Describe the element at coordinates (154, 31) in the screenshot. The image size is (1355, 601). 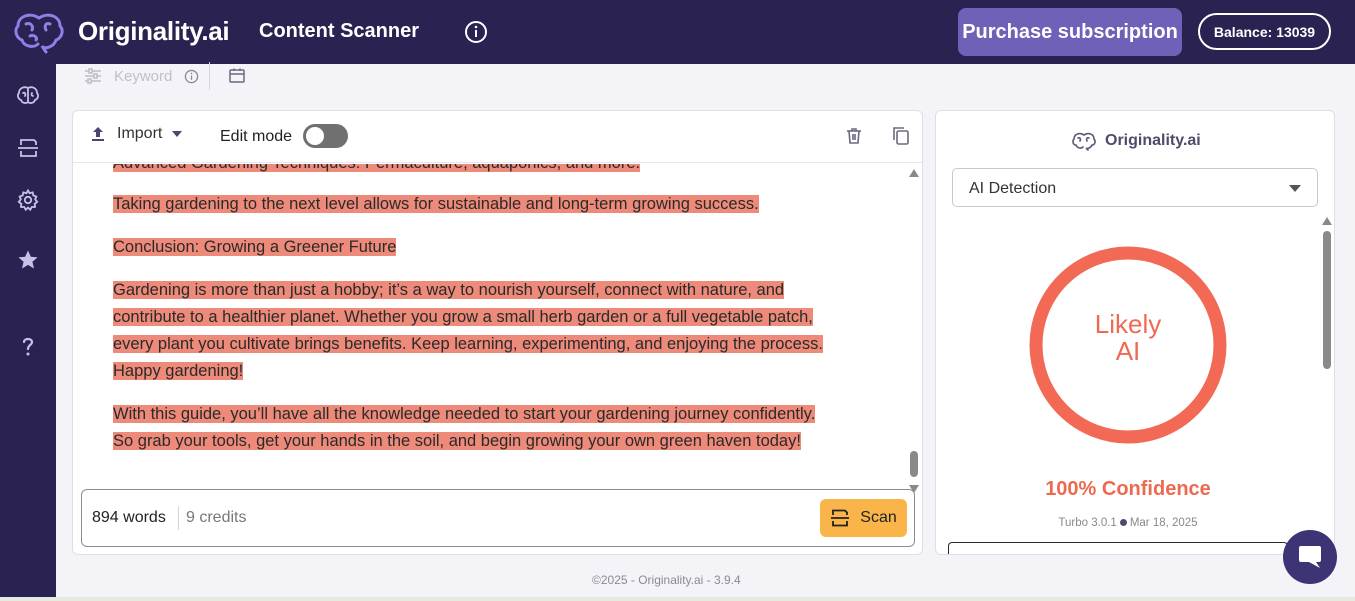
I see `brand-logo-text: Originality.ai` at that location.